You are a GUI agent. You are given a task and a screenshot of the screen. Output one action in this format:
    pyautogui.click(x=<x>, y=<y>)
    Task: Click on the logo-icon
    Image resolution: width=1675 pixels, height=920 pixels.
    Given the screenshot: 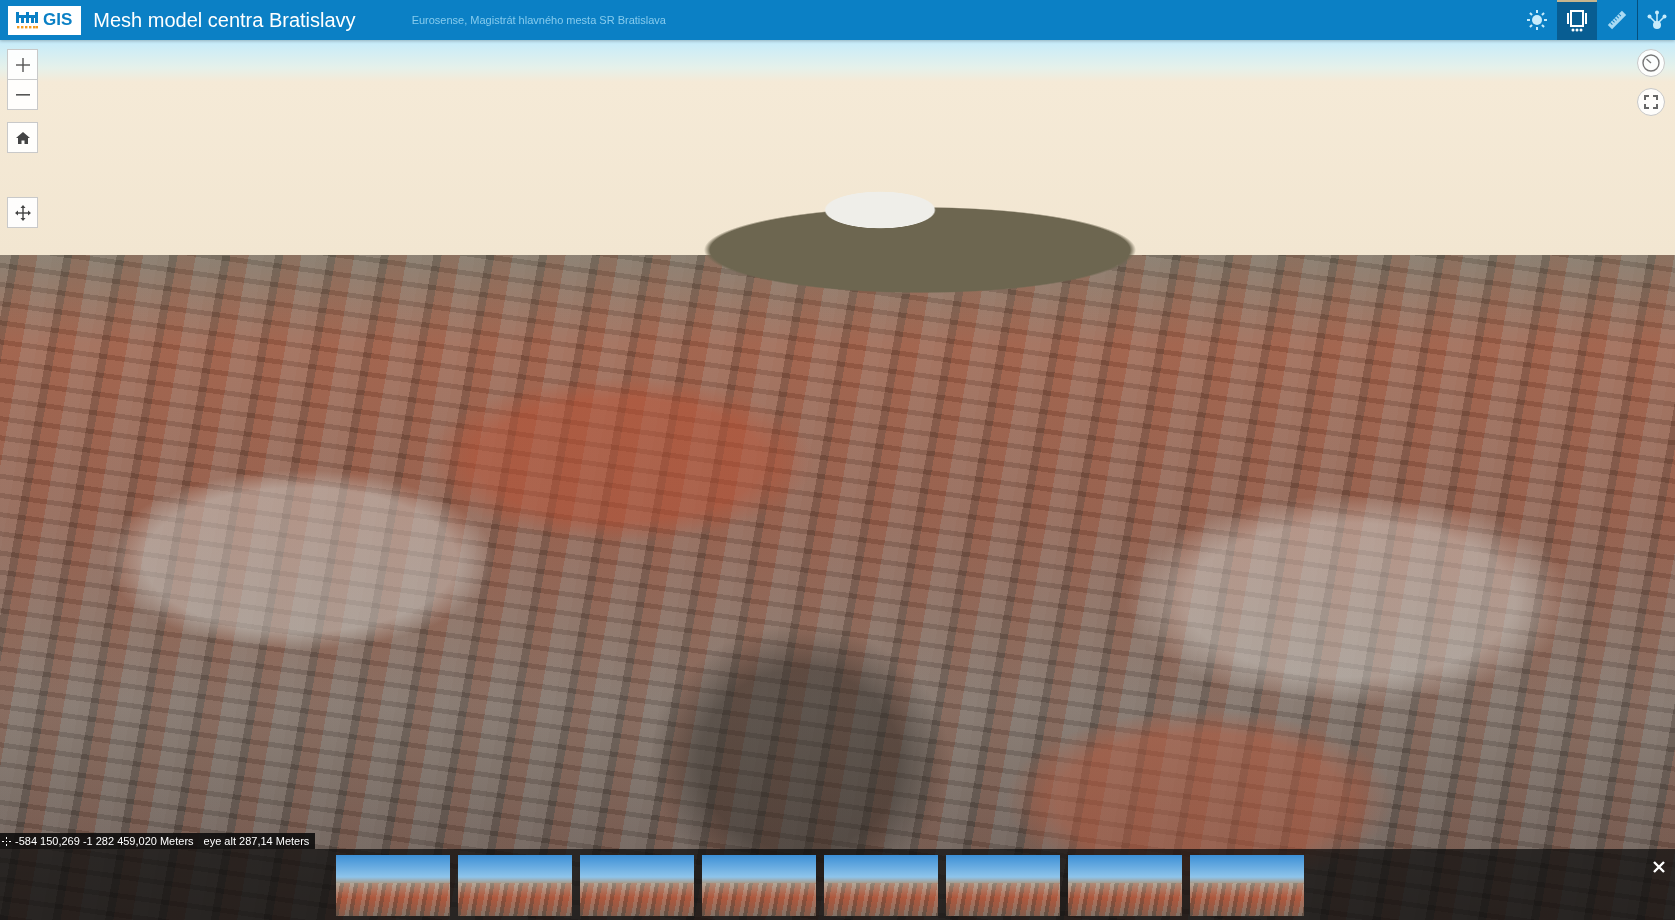 What is the action you would take?
    pyautogui.click(x=27, y=20)
    